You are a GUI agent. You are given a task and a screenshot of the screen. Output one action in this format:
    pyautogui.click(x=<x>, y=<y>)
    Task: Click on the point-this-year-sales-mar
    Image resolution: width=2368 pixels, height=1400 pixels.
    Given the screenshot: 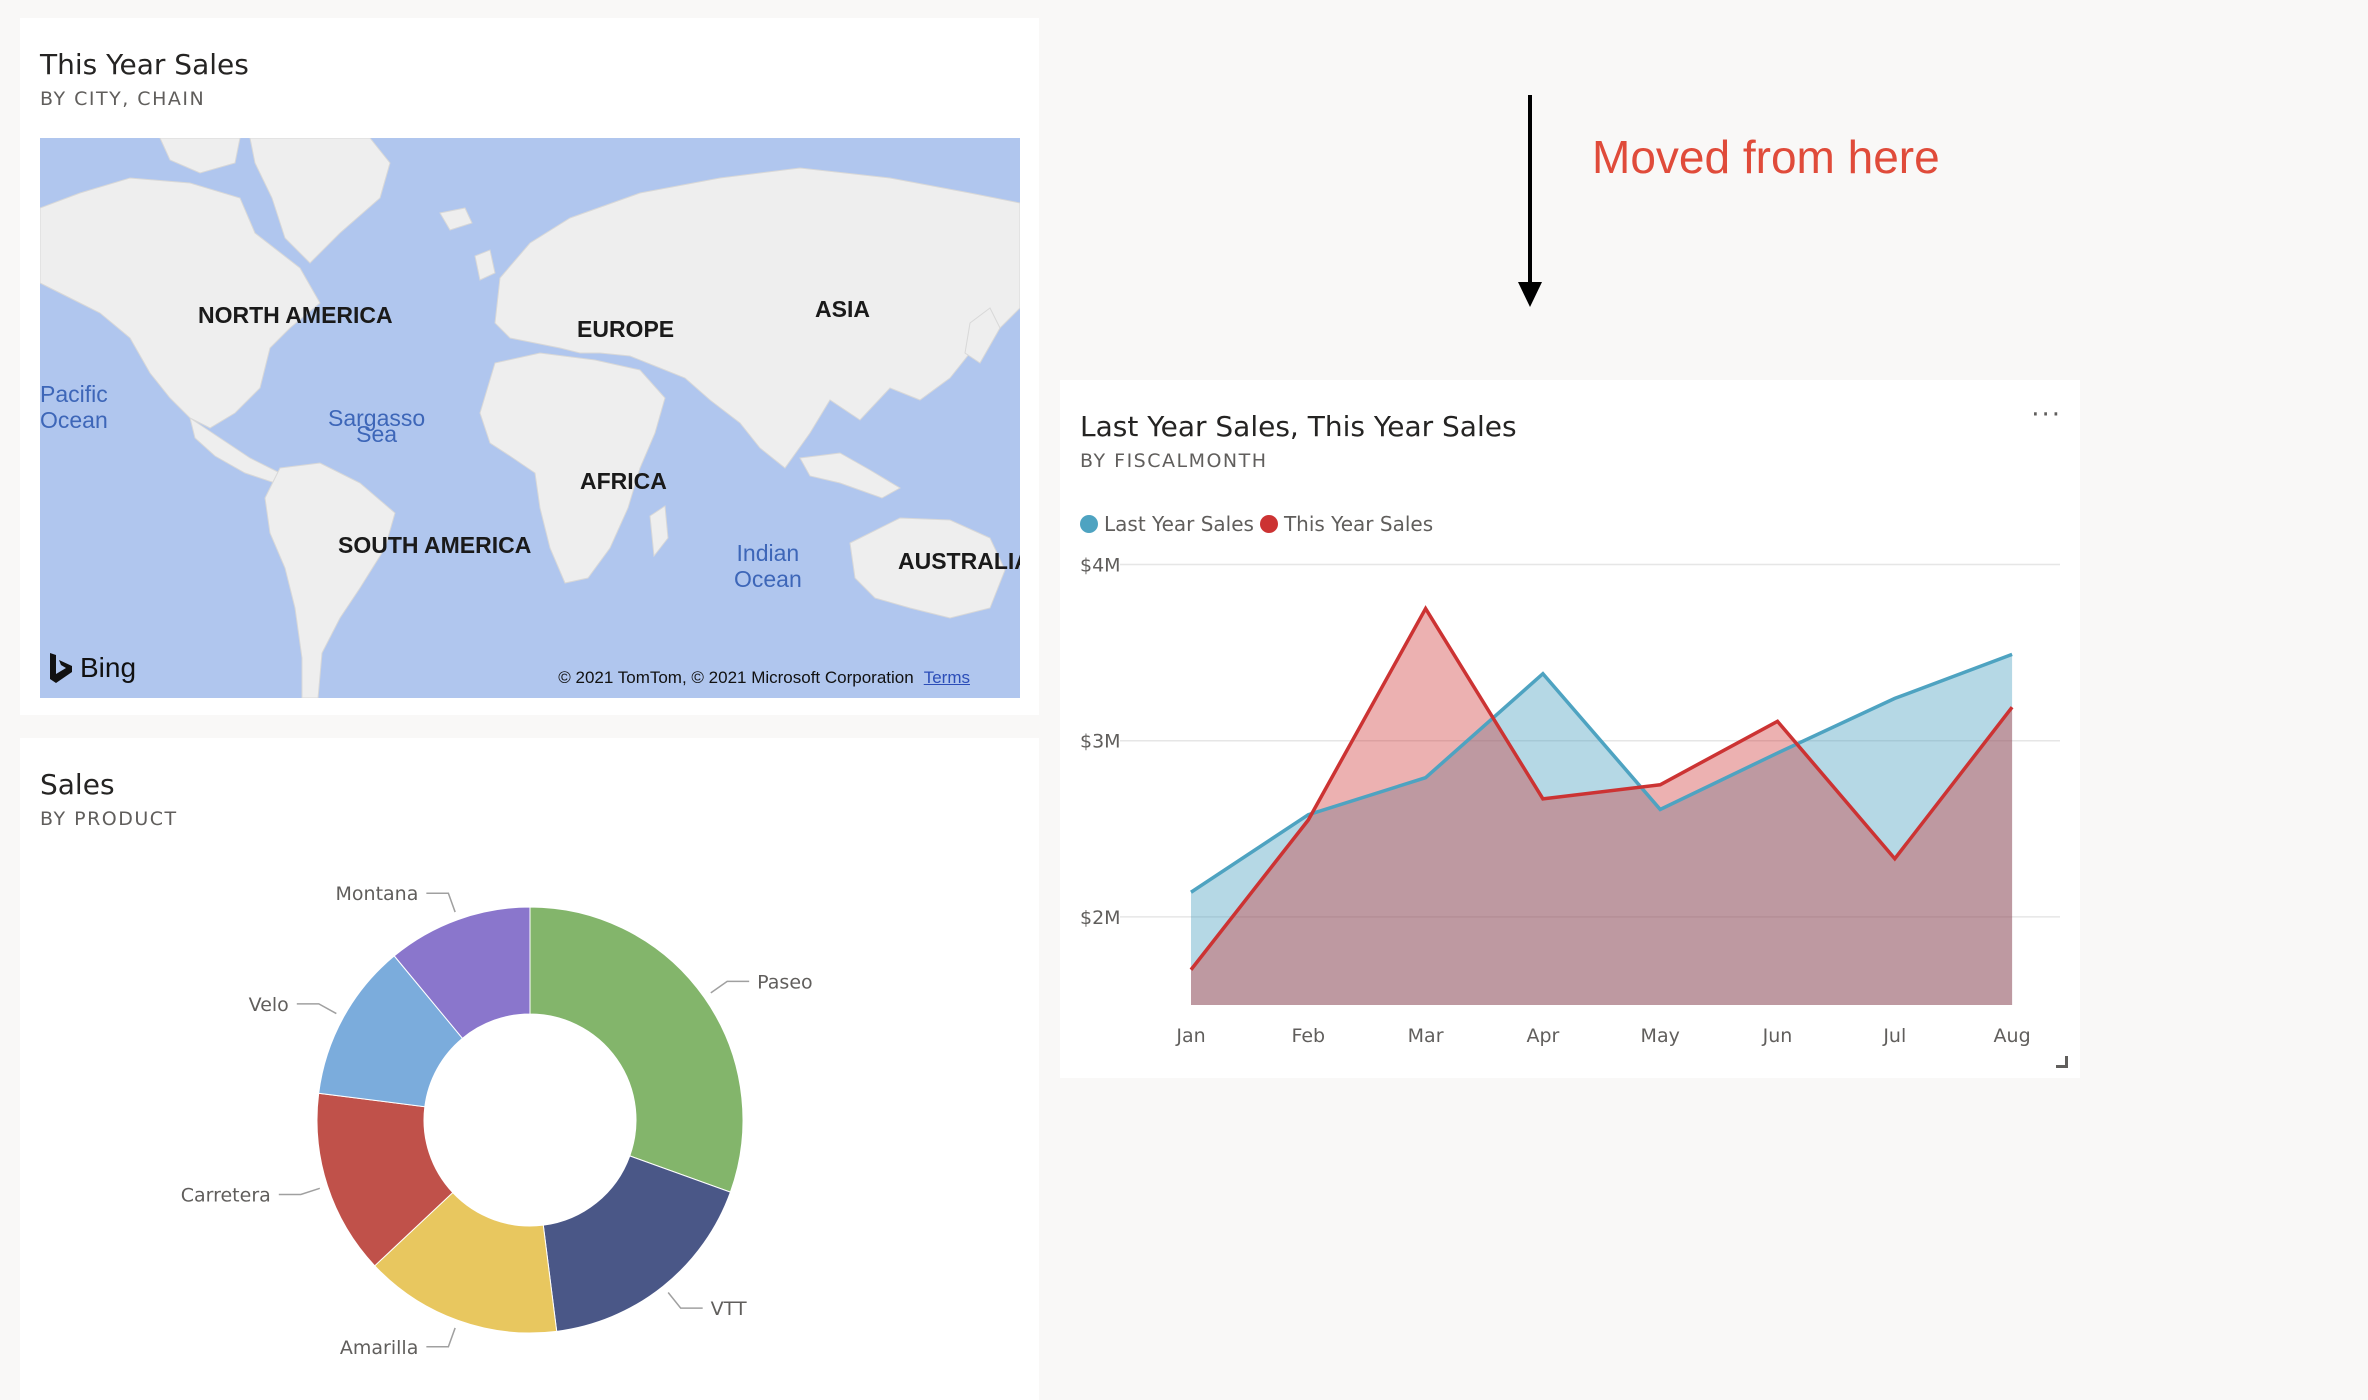 What is the action you would take?
    pyautogui.click(x=1426, y=609)
    